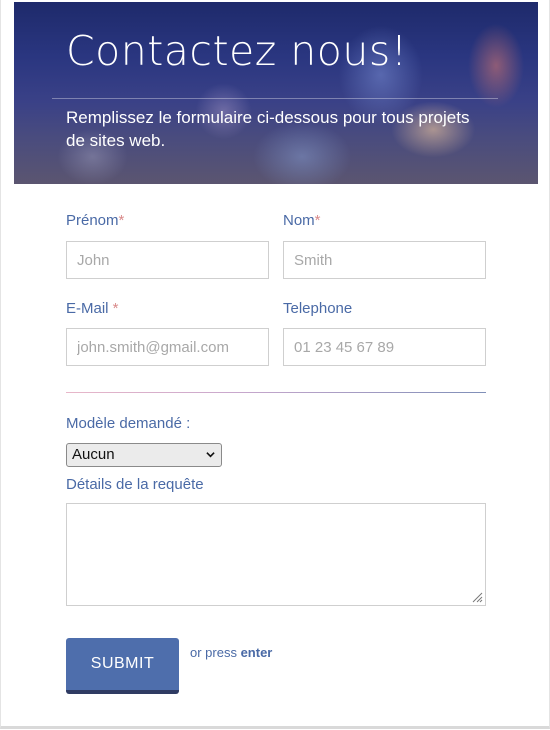  Describe the element at coordinates (384, 347) in the screenshot. I see `phone-input` at that location.